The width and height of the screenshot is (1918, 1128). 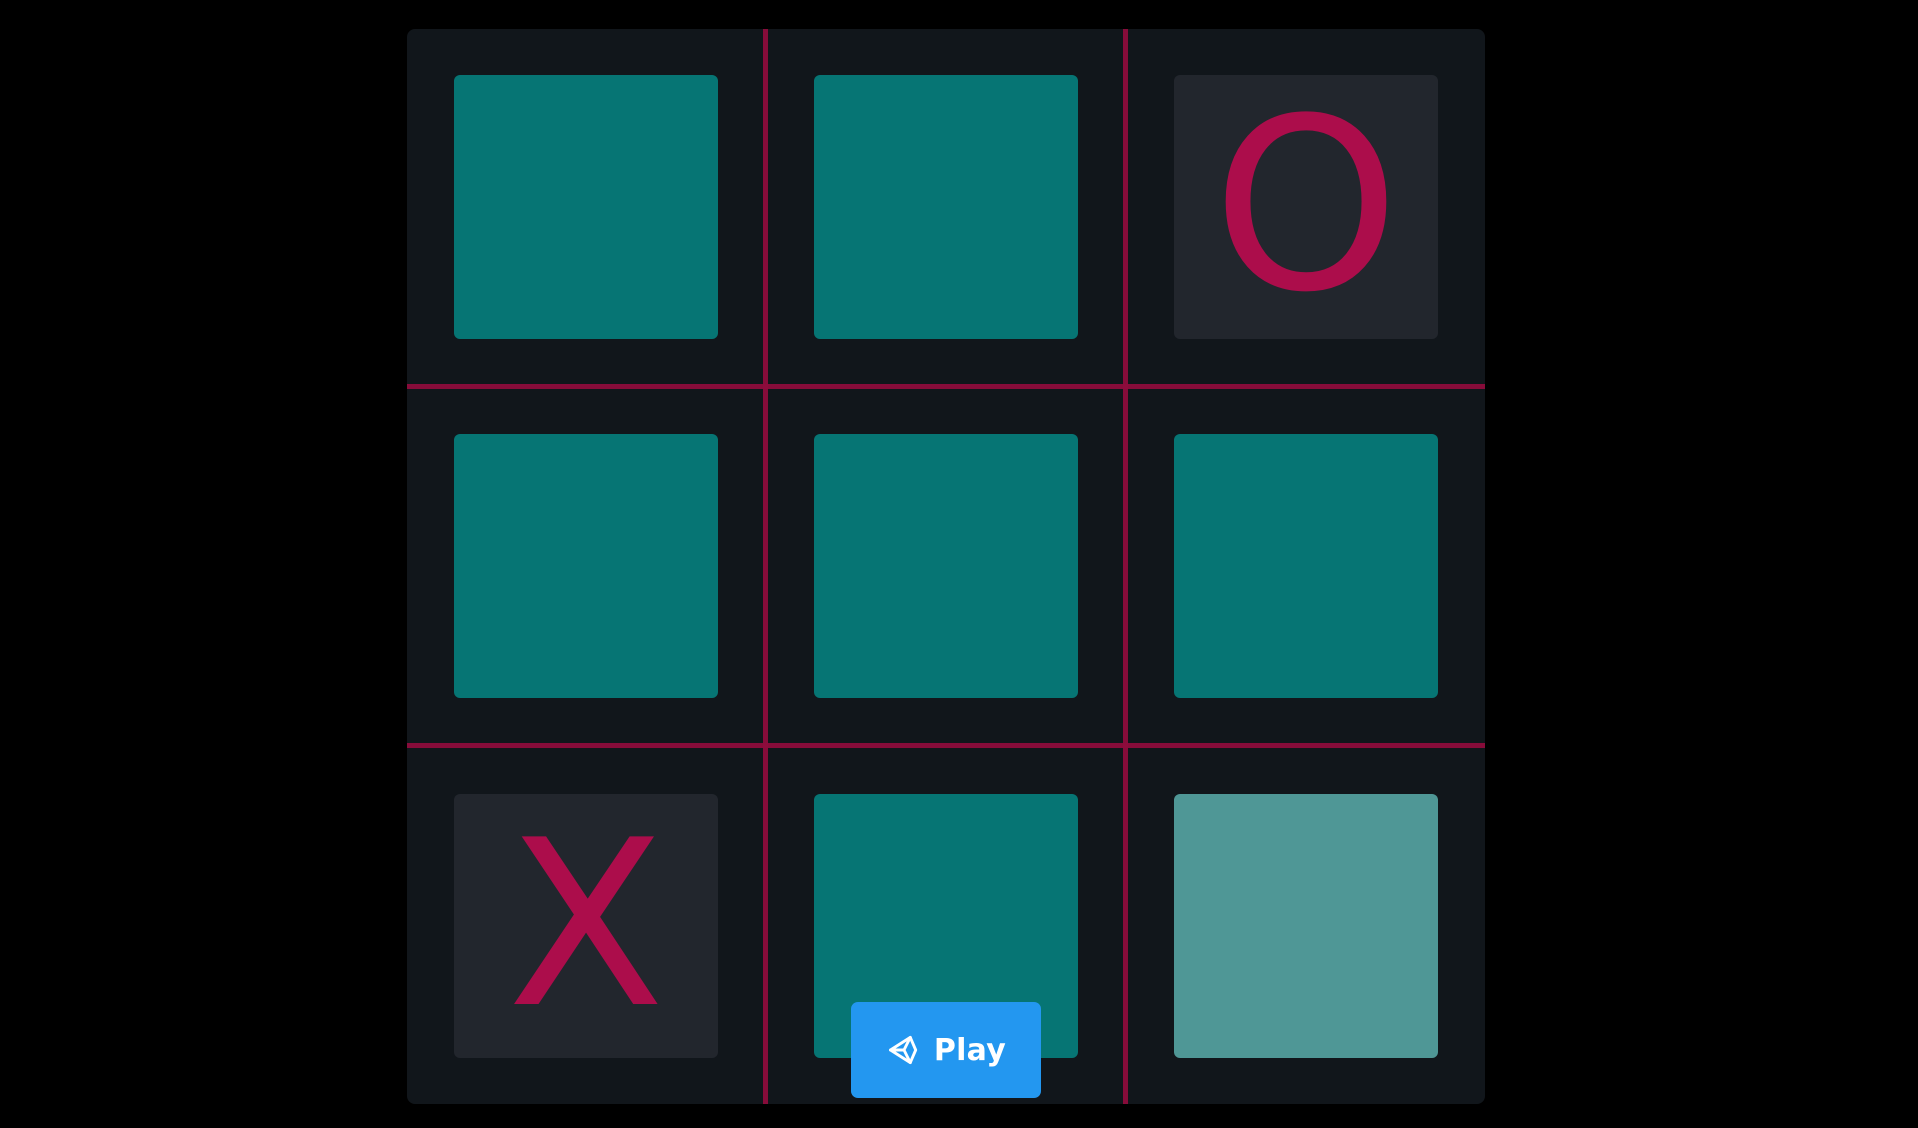 I want to click on play-button: Play, so click(x=946, y=1050).